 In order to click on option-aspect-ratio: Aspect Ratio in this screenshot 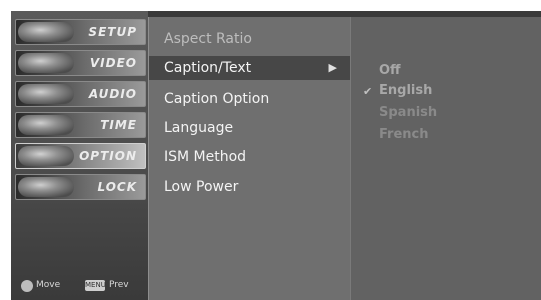, I will do `click(250, 39)`.